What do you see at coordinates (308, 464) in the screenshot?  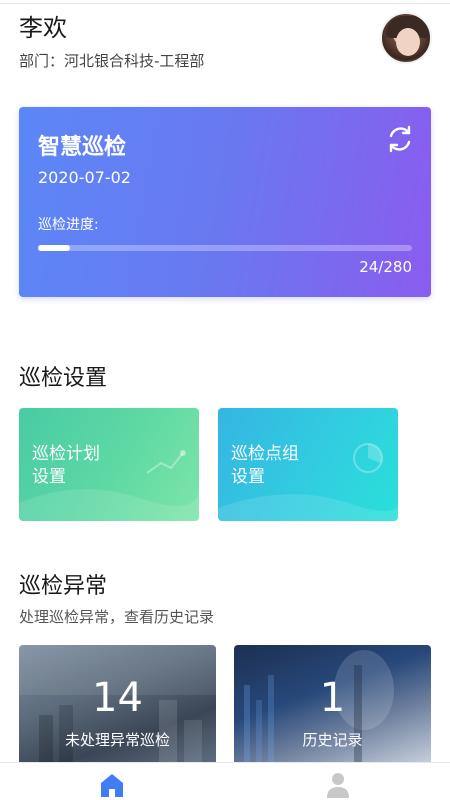 I see `point-group-settings-card: 巡检点组 设置` at bounding box center [308, 464].